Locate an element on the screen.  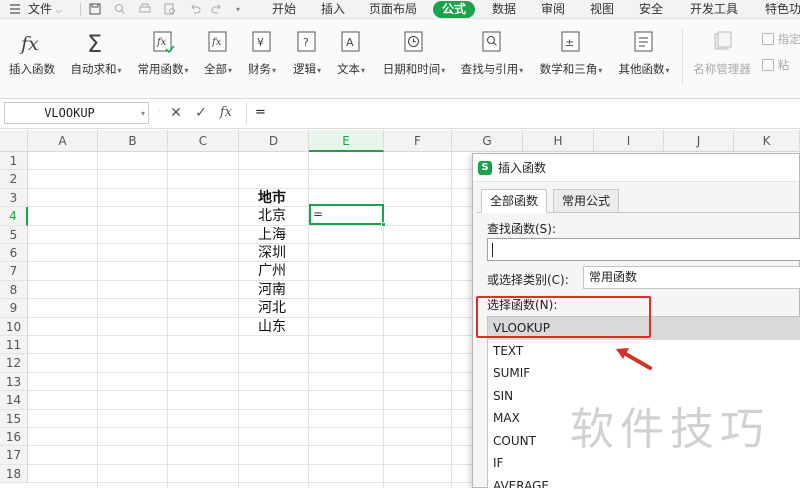
tab-home: 开始 is located at coordinates (284, 9).